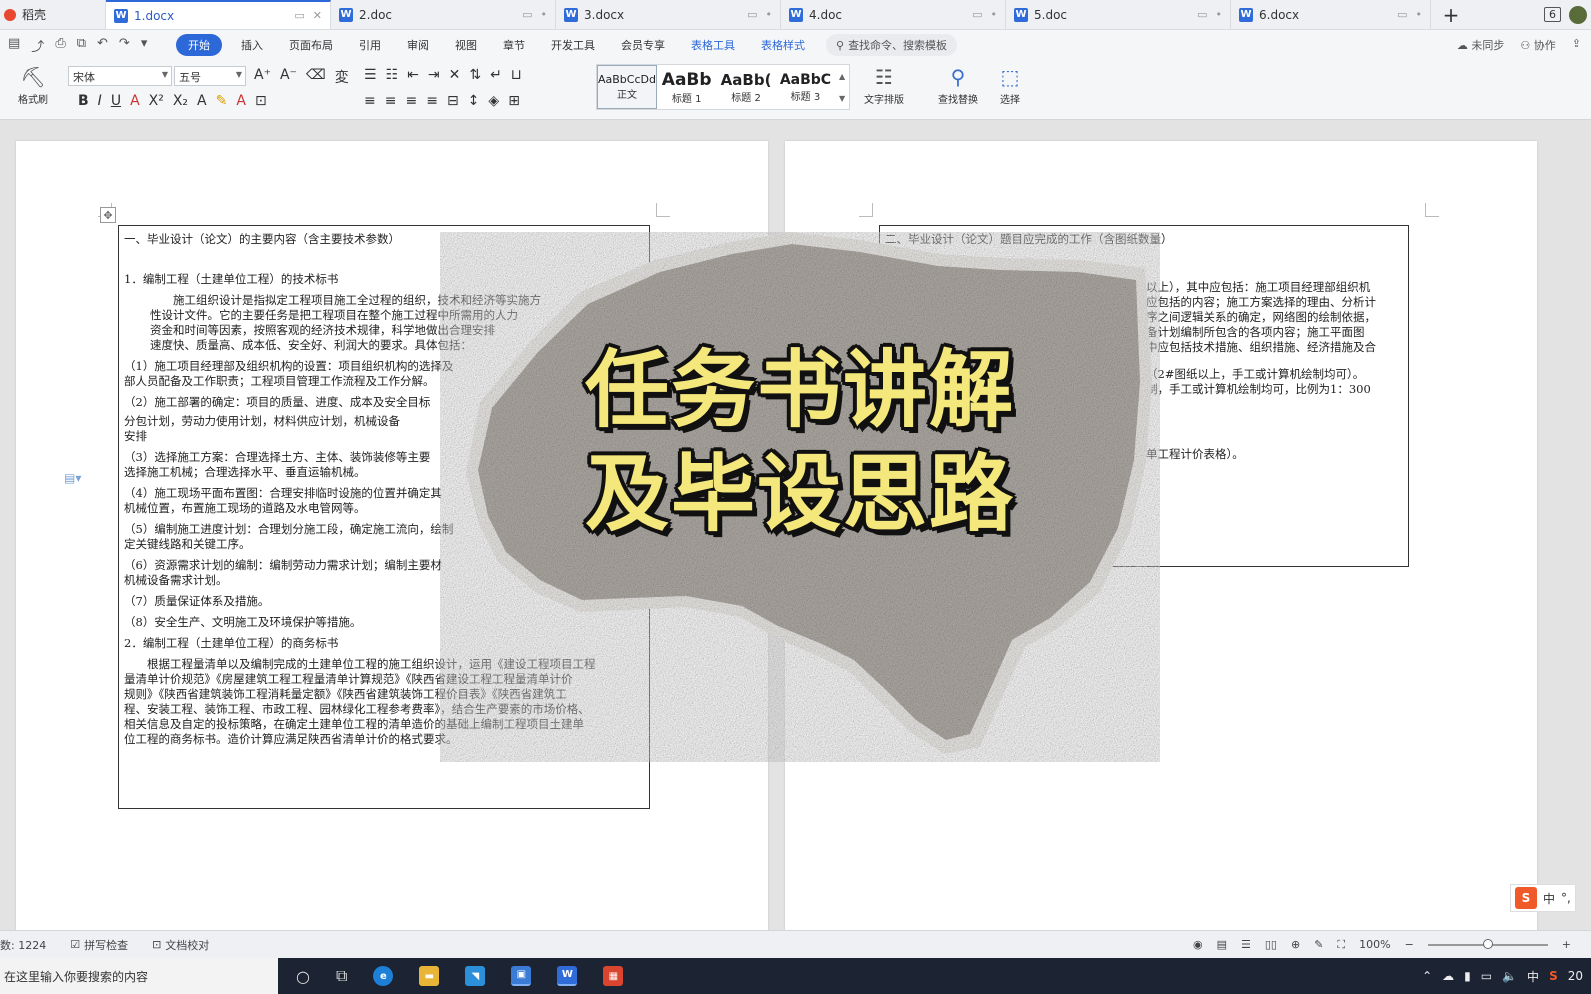 The height and width of the screenshot is (994, 1591). What do you see at coordinates (1448, 976) in the screenshot?
I see `cloud-icon: ☁` at bounding box center [1448, 976].